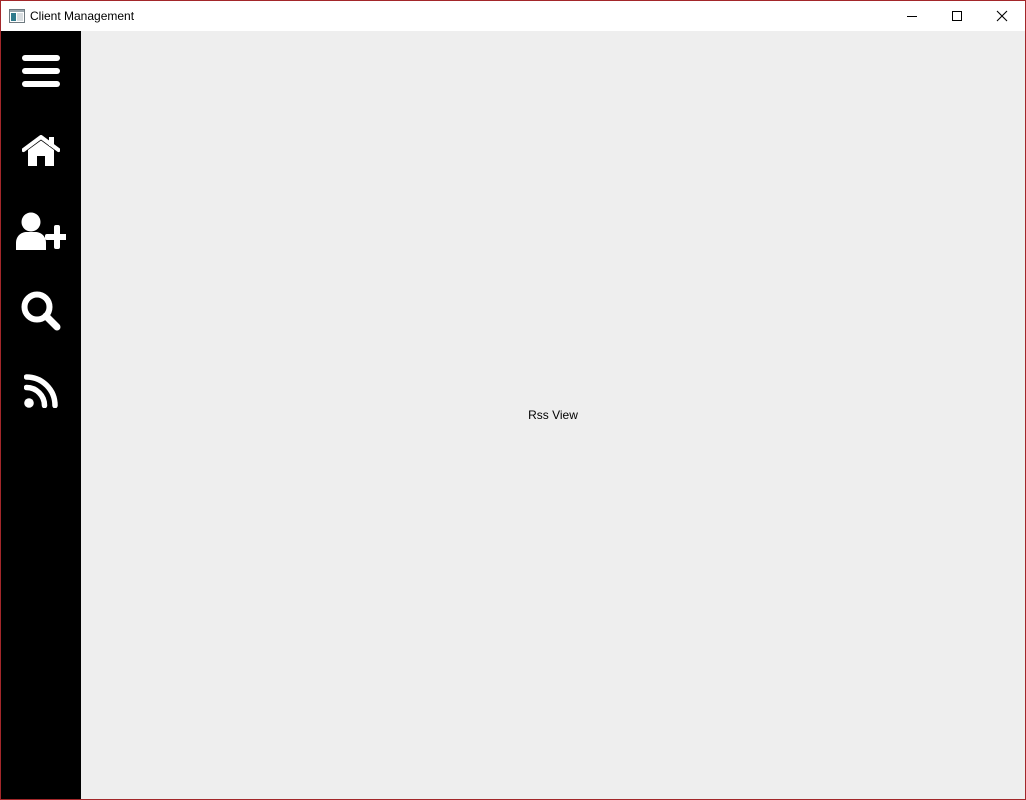 Image resolution: width=1026 pixels, height=800 pixels. I want to click on rss-icon, so click(41, 391).